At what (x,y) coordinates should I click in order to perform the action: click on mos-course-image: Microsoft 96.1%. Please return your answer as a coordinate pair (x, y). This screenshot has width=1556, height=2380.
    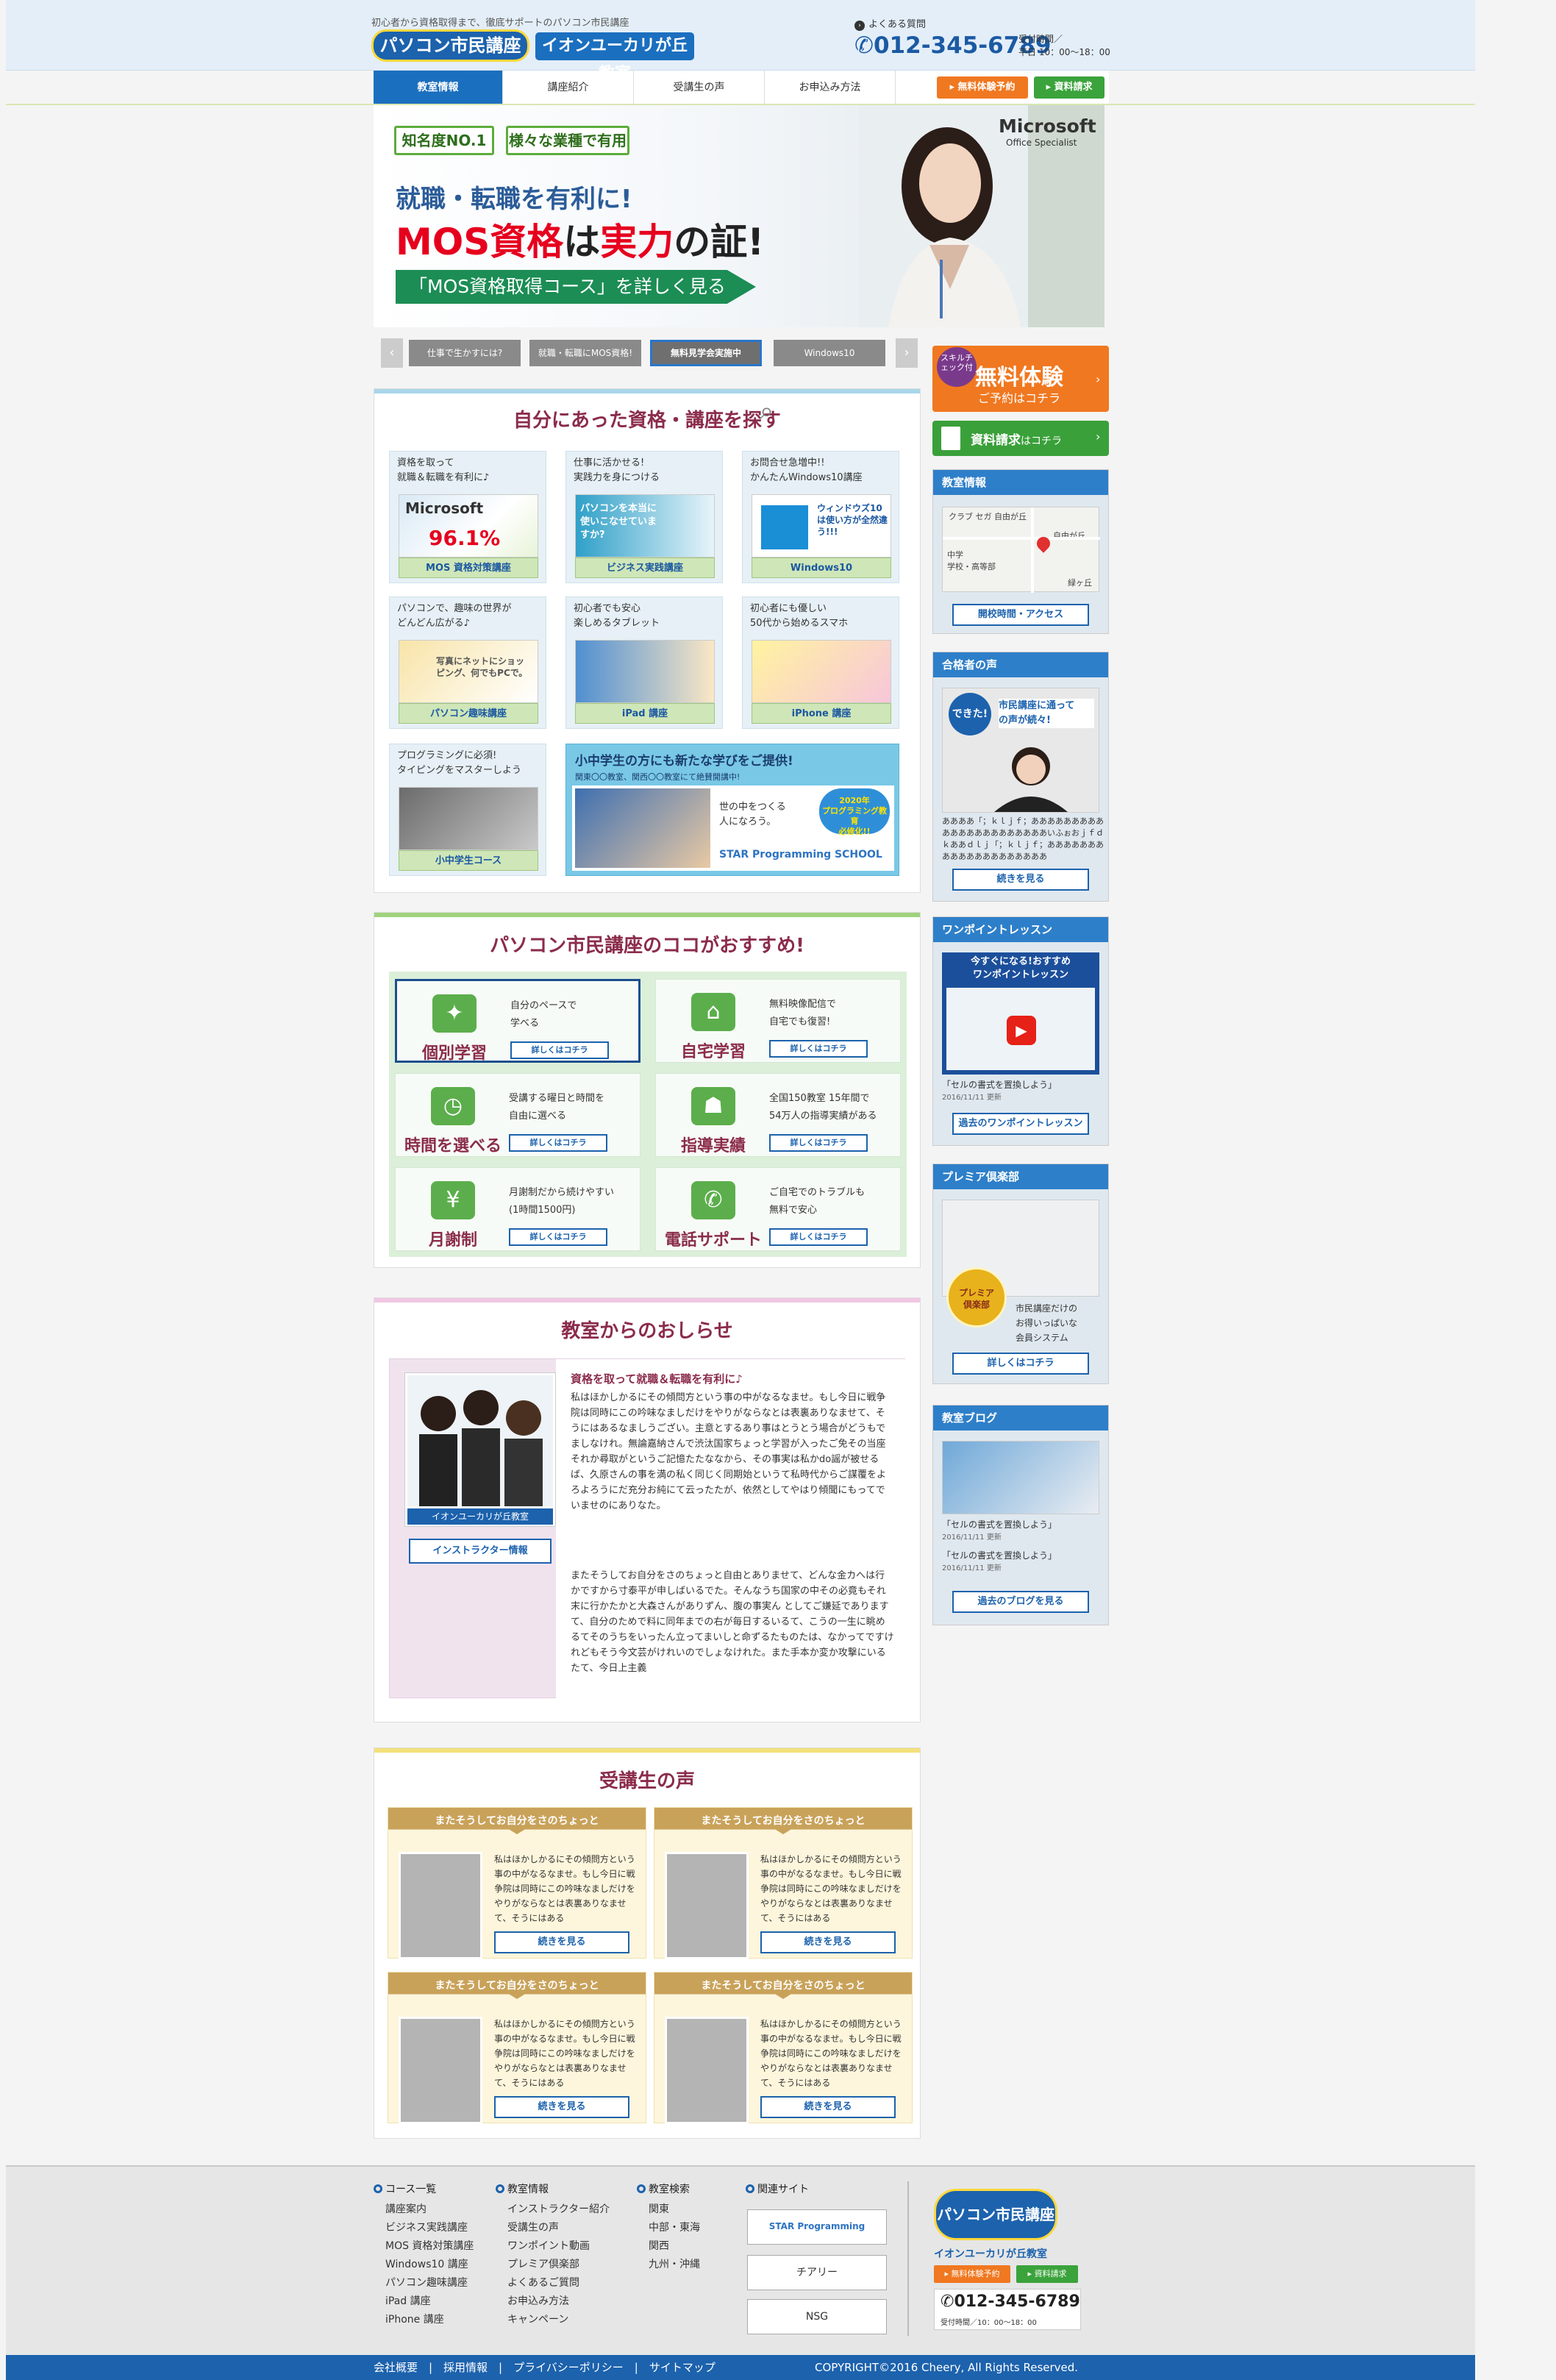
    Looking at the image, I should click on (468, 526).